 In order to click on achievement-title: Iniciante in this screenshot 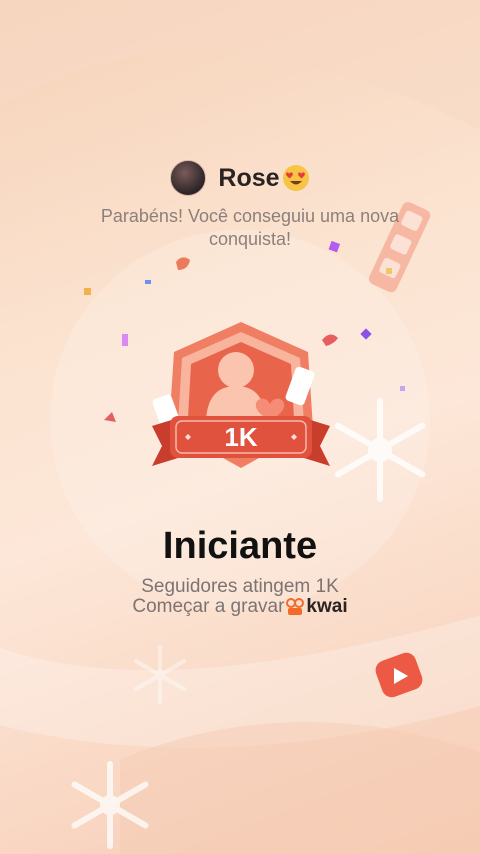, I will do `click(240, 546)`.